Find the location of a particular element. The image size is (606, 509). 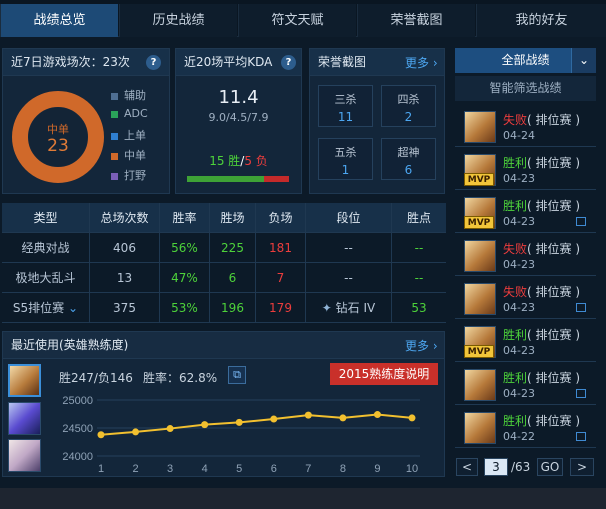

tab-runes: 符文天赋 is located at coordinates (297, 20).